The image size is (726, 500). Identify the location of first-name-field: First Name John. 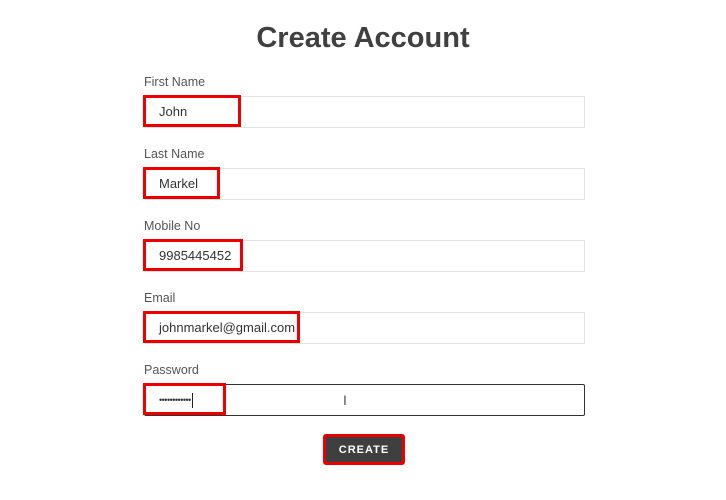
(364, 101).